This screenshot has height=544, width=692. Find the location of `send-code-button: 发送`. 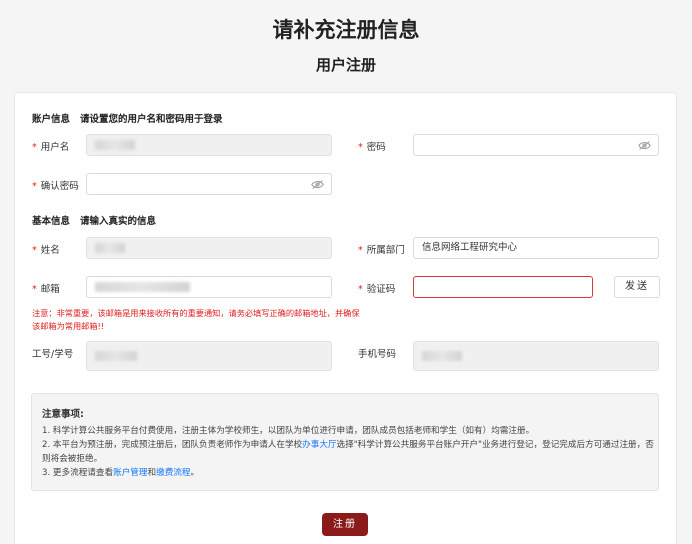

send-code-button: 发送 is located at coordinates (637, 287).